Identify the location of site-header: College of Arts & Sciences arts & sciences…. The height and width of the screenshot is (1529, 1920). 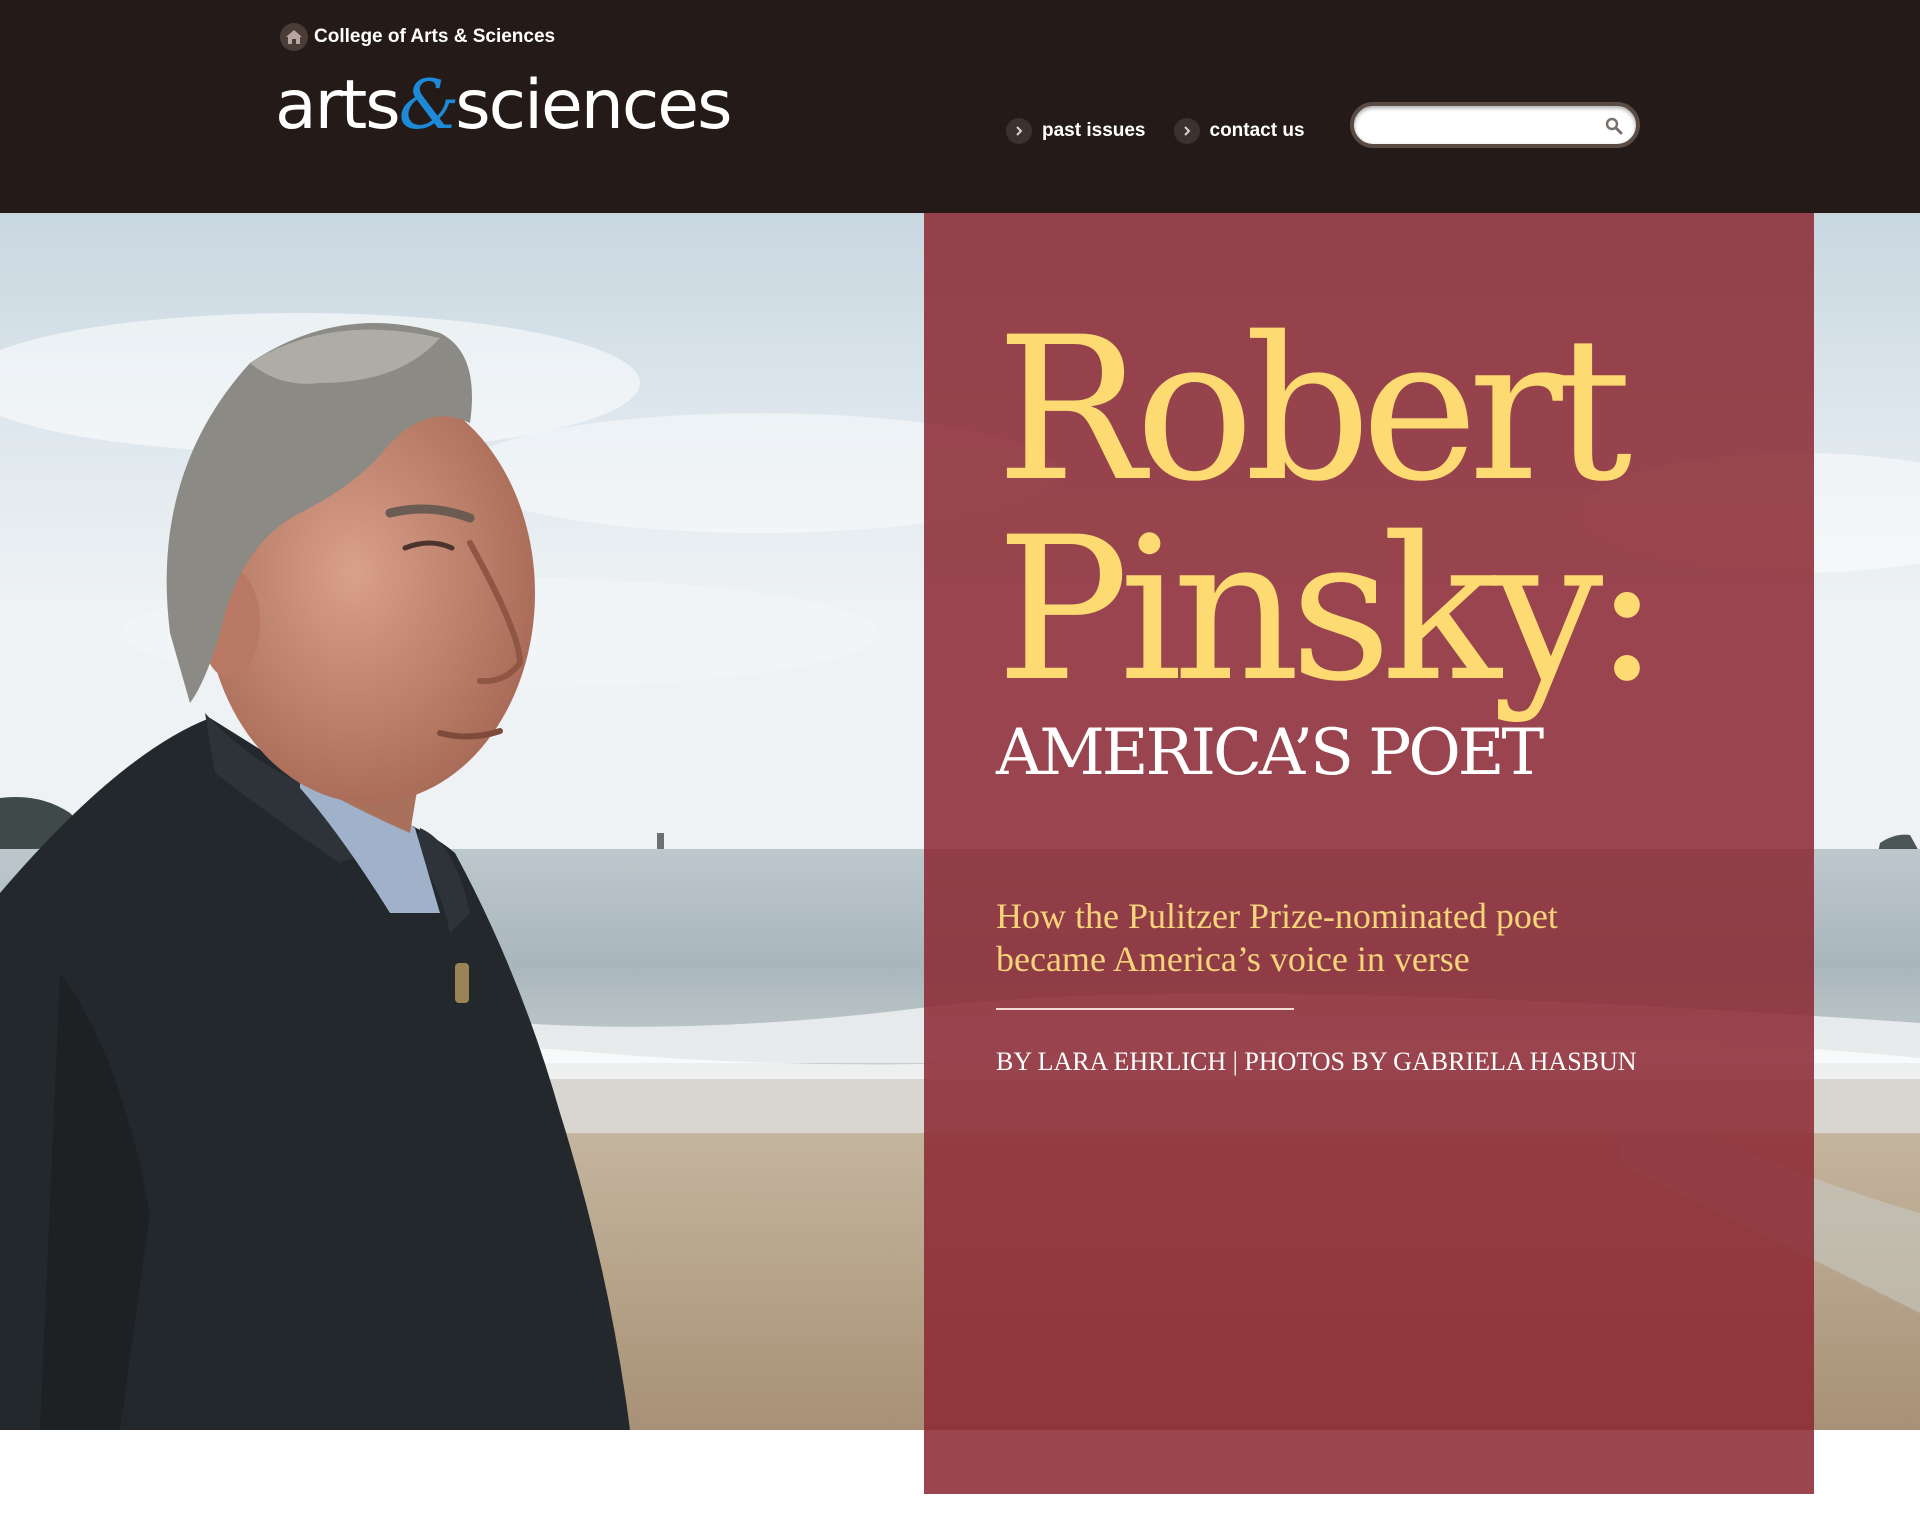
(960, 106).